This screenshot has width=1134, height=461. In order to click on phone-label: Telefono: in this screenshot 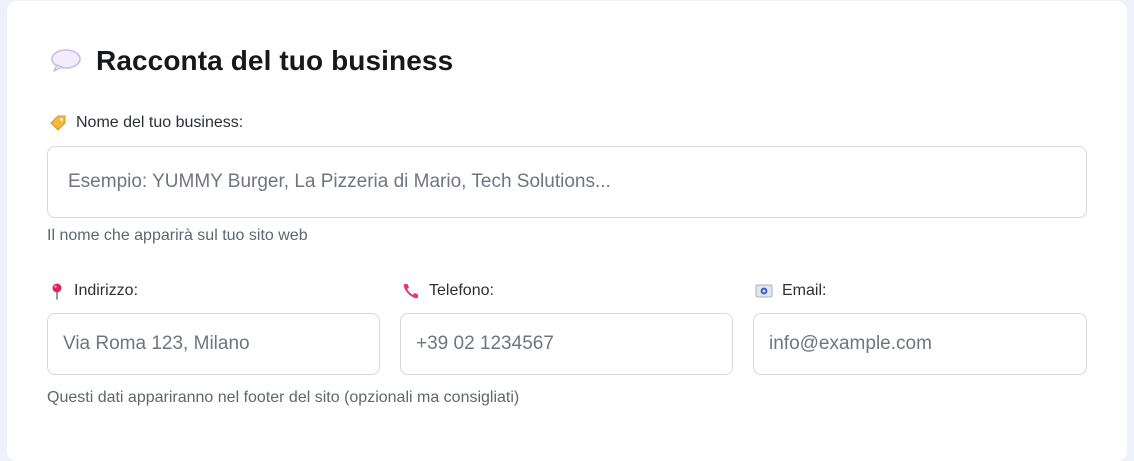, I will do `click(448, 291)`.